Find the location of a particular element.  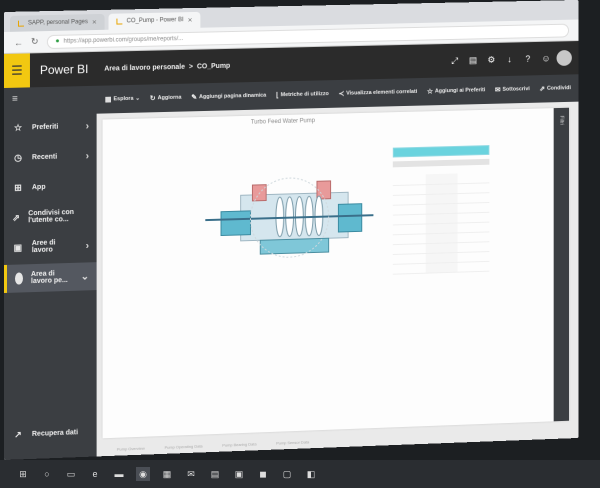

explore-icon: ▦ is located at coordinates (108, 100).